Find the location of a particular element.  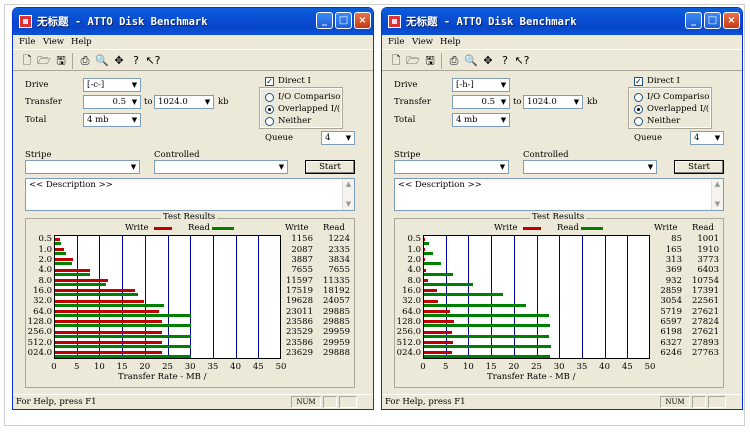

y-tick-label: 2.0 is located at coordinates (45, 259).